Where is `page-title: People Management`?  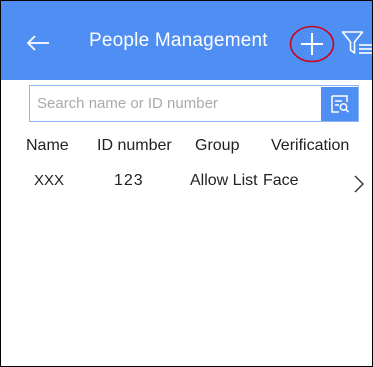 page-title: People Management is located at coordinates (178, 40).